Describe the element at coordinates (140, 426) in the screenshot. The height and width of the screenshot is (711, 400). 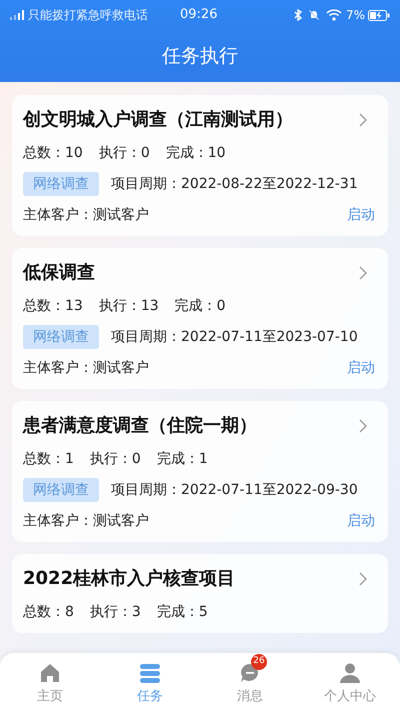
I see `task-title: 患者满意度调查（住院一期）` at that location.